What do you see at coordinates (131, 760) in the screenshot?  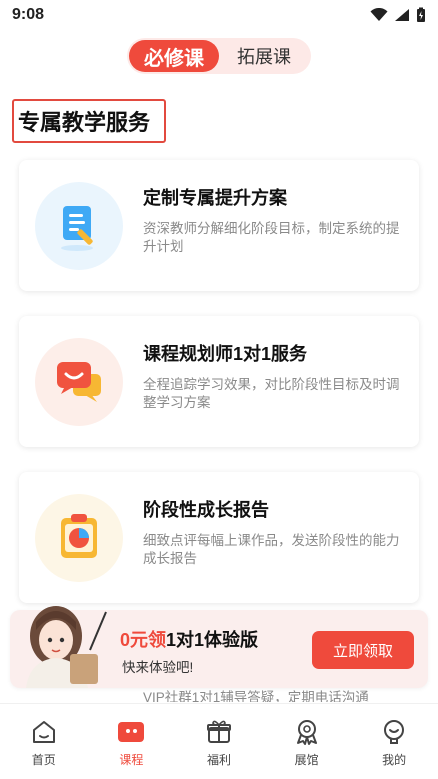 I see `nav-label: 课程` at bounding box center [131, 760].